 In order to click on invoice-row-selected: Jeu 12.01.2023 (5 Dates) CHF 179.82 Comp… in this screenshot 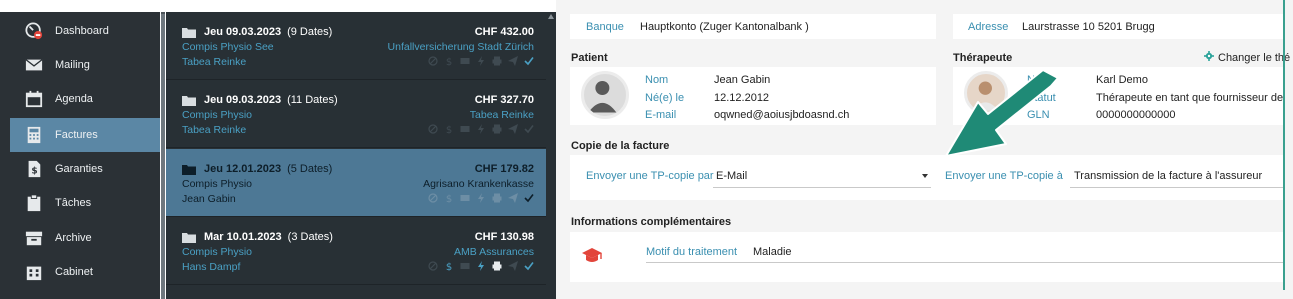, I will do `click(356, 183)`.